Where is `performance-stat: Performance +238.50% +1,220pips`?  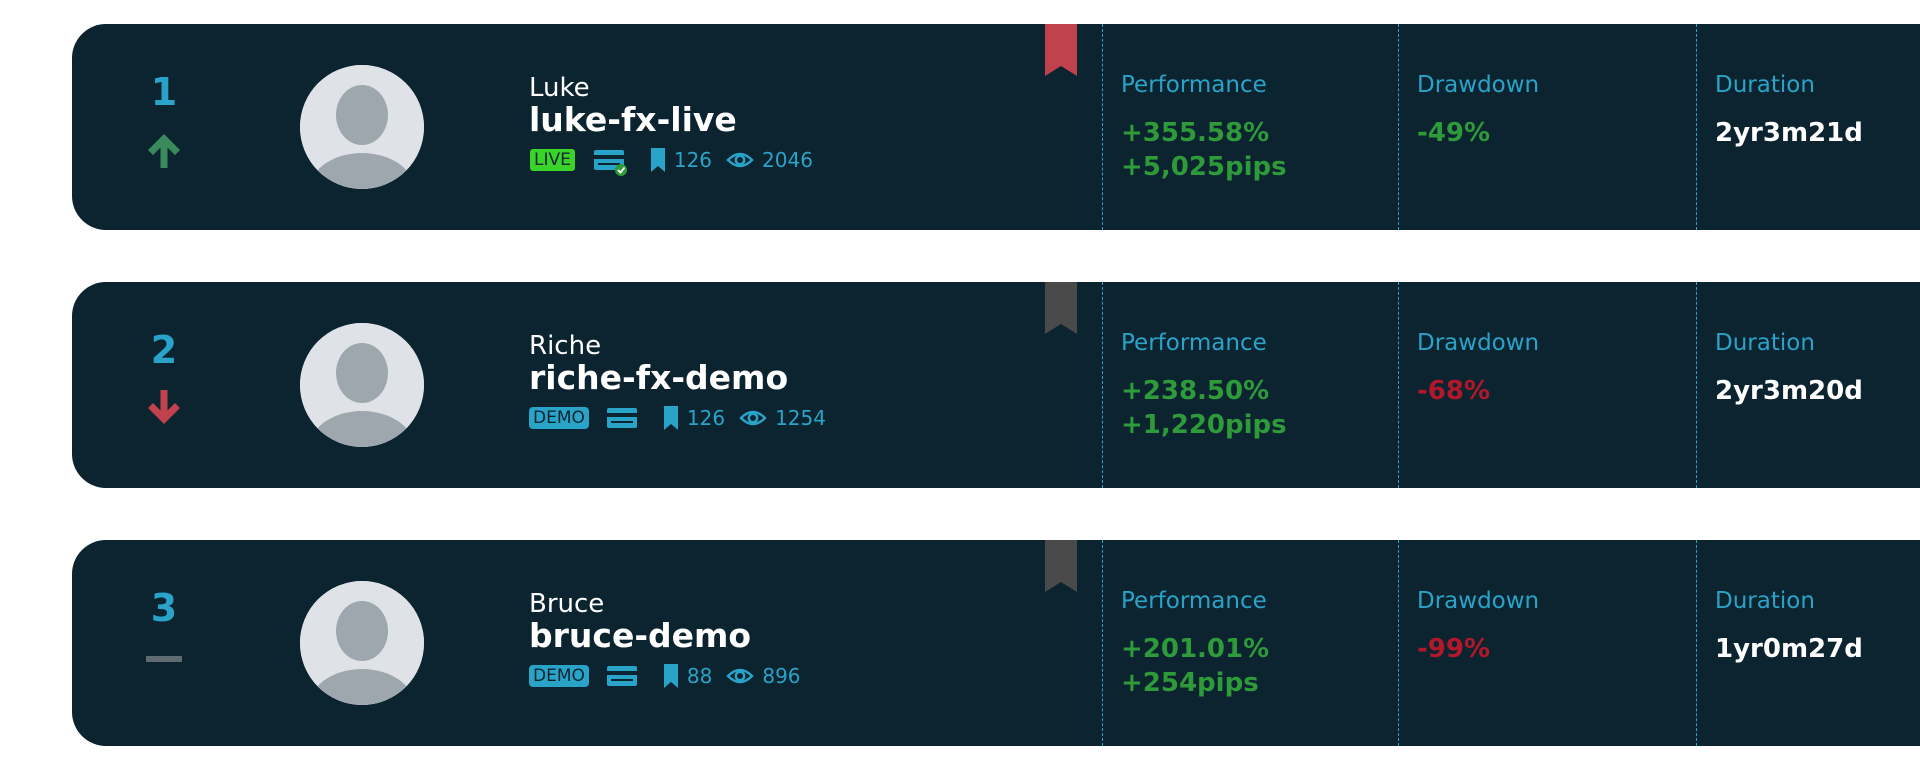 performance-stat: Performance +238.50% +1,220pips is located at coordinates (1250, 385).